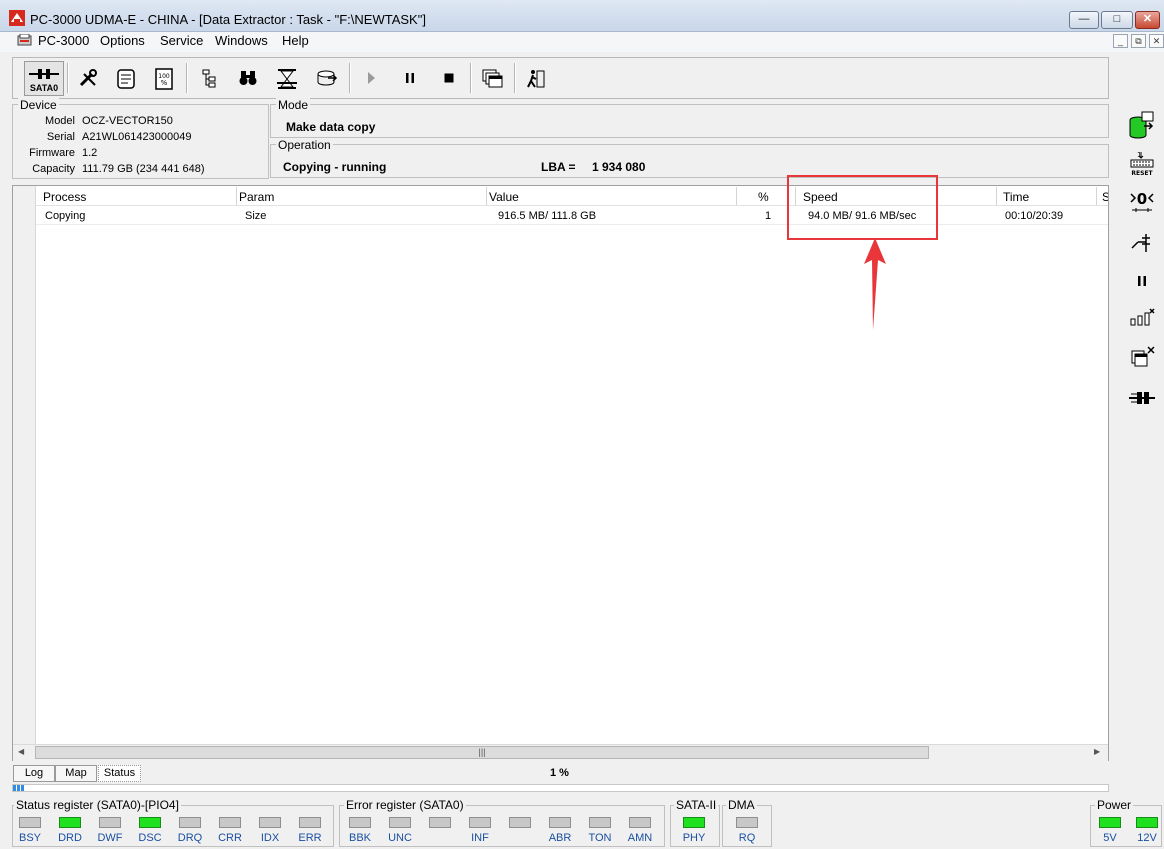 This screenshot has height=849, width=1164. What do you see at coordinates (1105, 197) in the screenshot?
I see `column-s: S` at bounding box center [1105, 197].